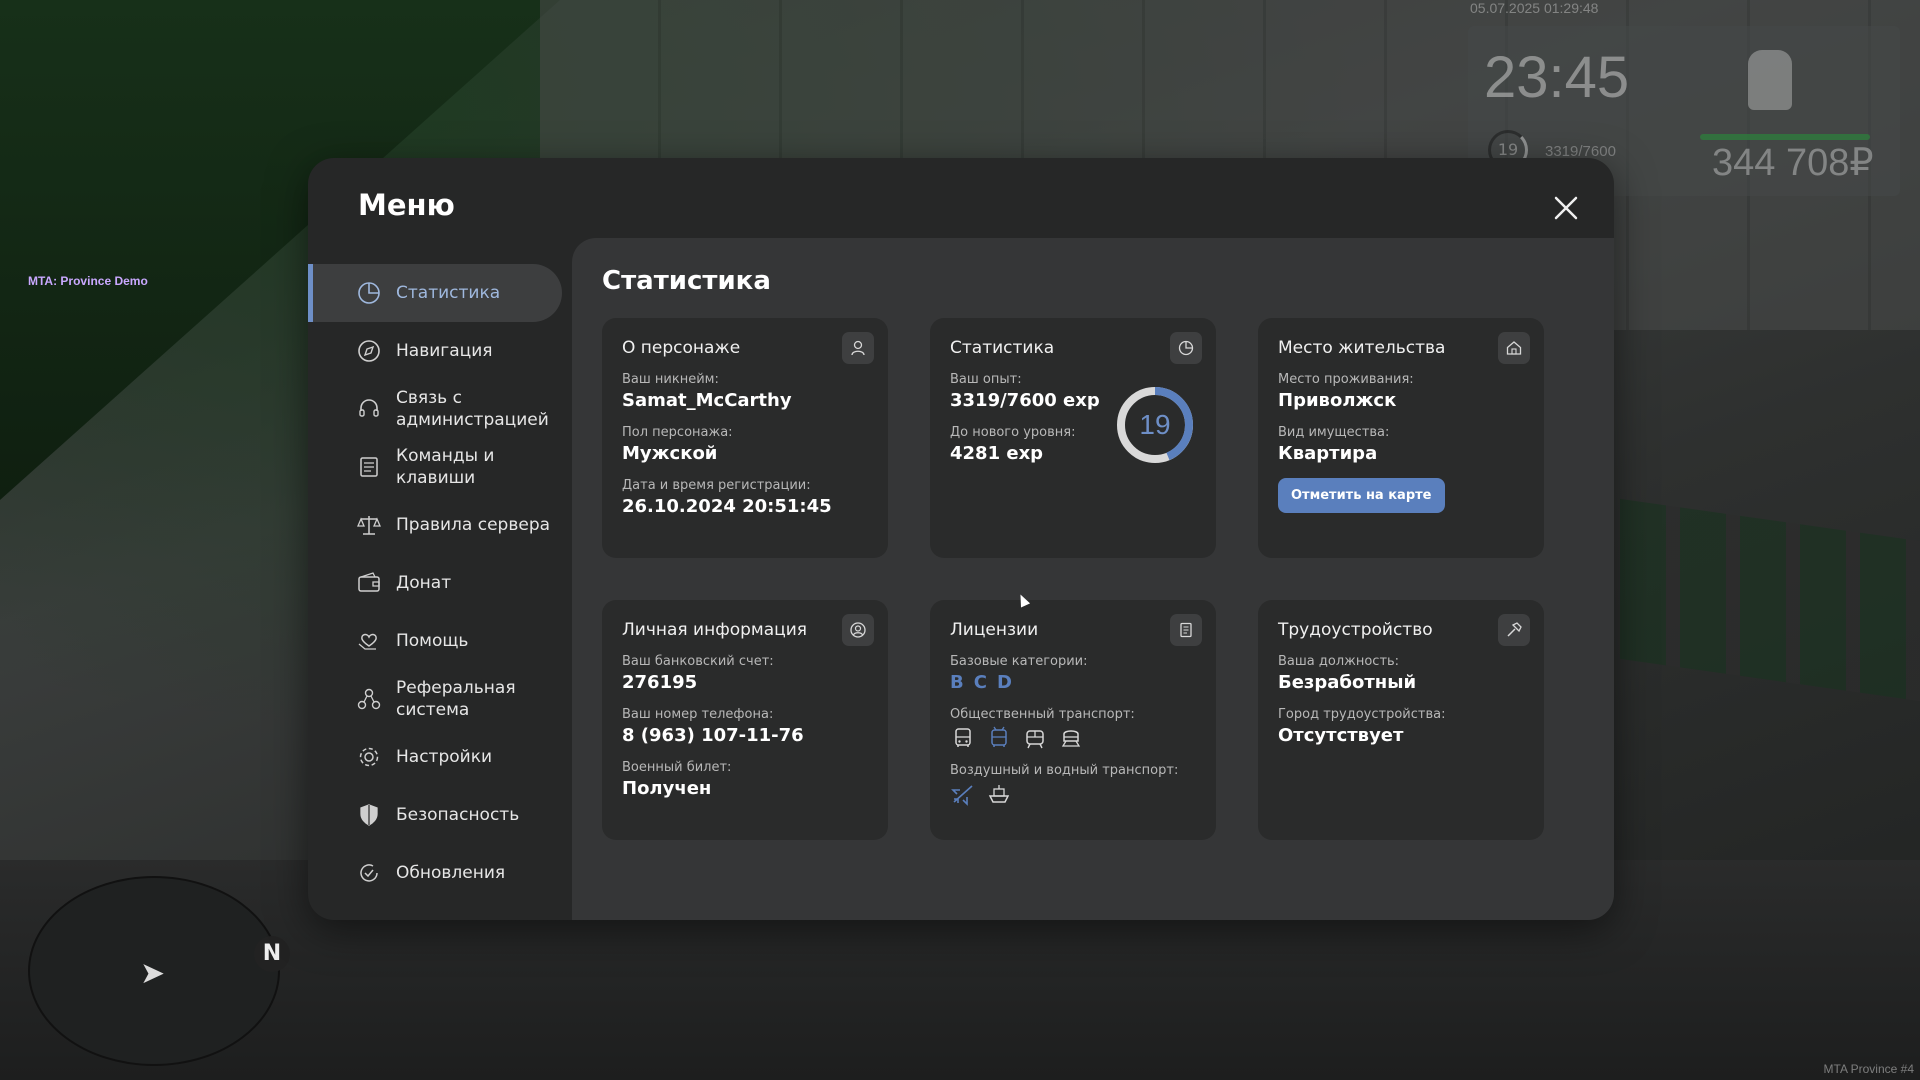  What do you see at coordinates (424, 583) in the screenshot?
I see `sidebar-item-label: Донат` at bounding box center [424, 583].